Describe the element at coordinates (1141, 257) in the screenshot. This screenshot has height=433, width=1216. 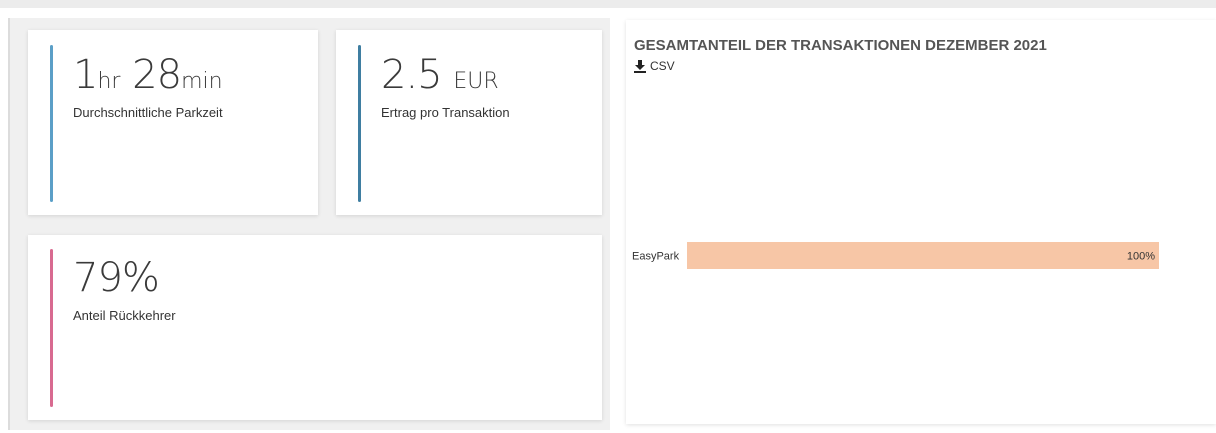
I see `bar-value-label: 100%` at that location.